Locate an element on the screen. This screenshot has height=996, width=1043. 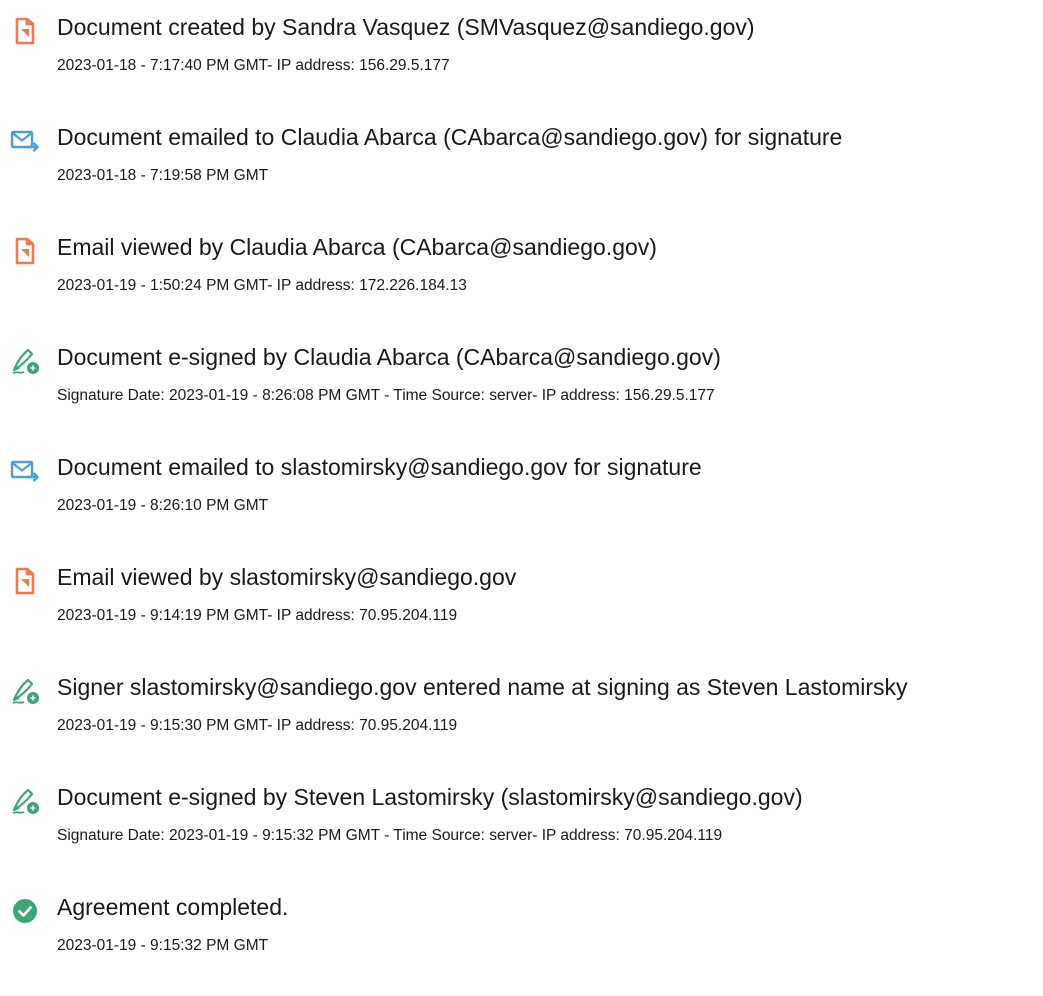
event-detail: 2023-01-18 - 7:19:58 PM GMT is located at coordinates (163, 175).